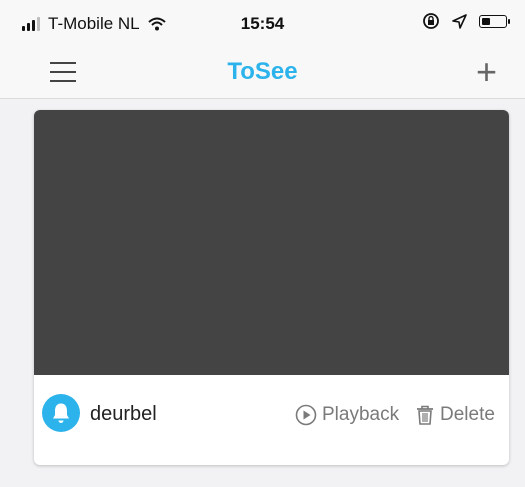 This screenshot has width=525, height=487. Describe the element at coordinates (431, 21) in the screenshot. I see `orientation-lock-icon` at that location.